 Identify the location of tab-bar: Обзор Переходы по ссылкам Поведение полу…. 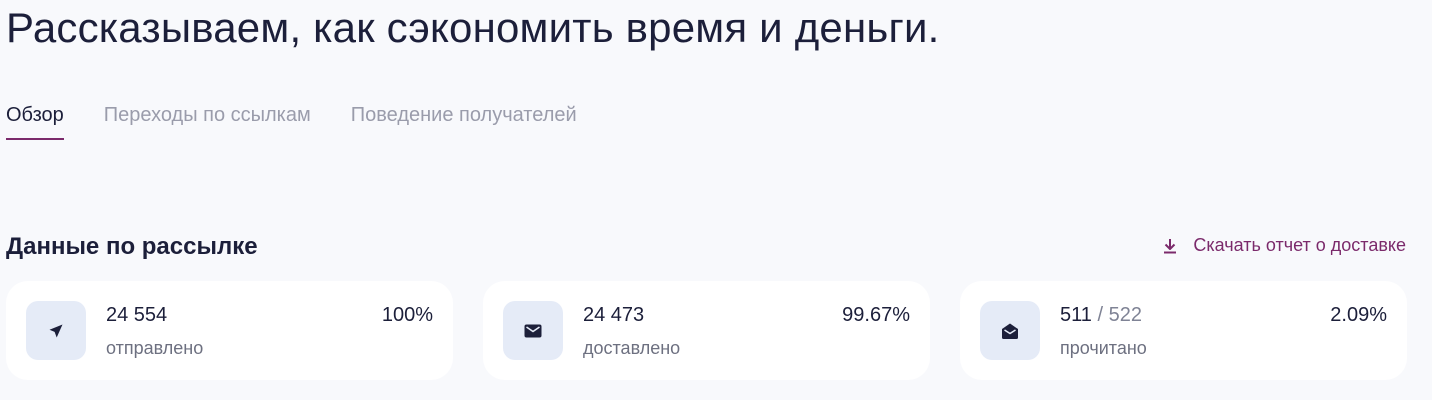
(291, 122).